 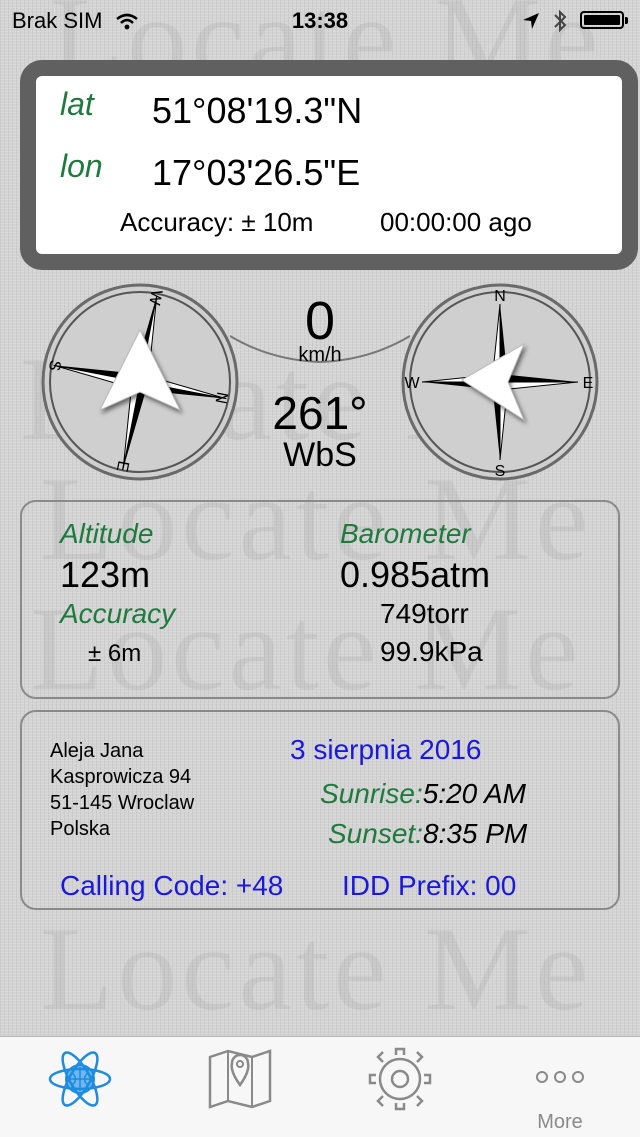 I want to click on idd-prefix: IDD Prefix: 00, so click(x=429, y=885).